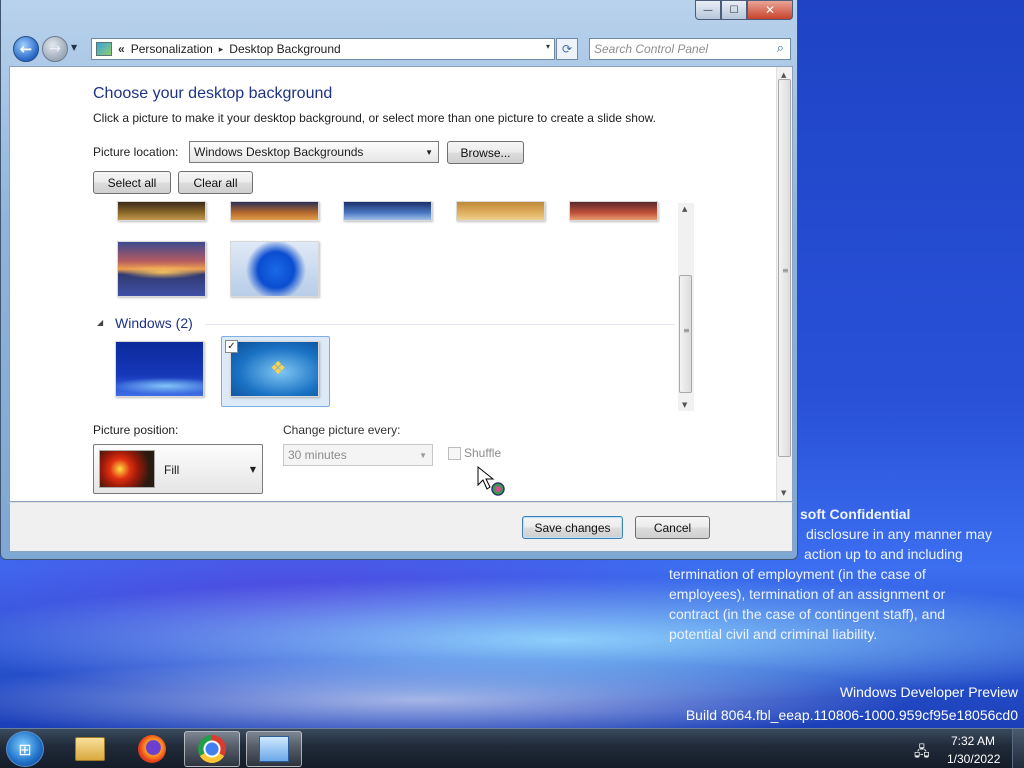 This screenshot has height=768, width=1024. Describe the element at coordinates (1018, 748) in the screenshot. I see `show-desktop-button` at that location.